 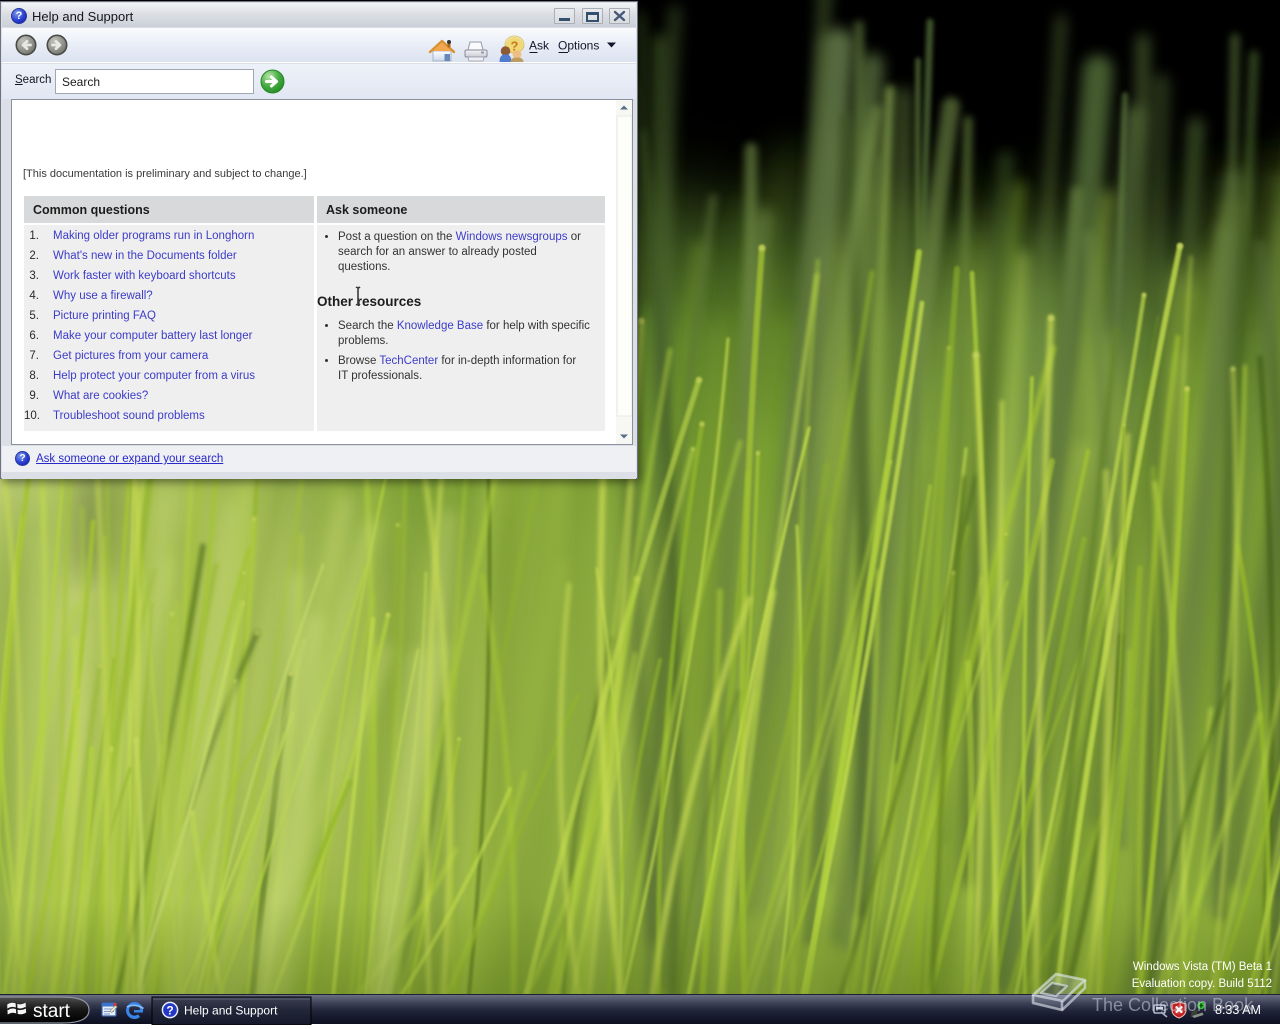 I want to click on svg-text: Options, so click(x=578, y=46).